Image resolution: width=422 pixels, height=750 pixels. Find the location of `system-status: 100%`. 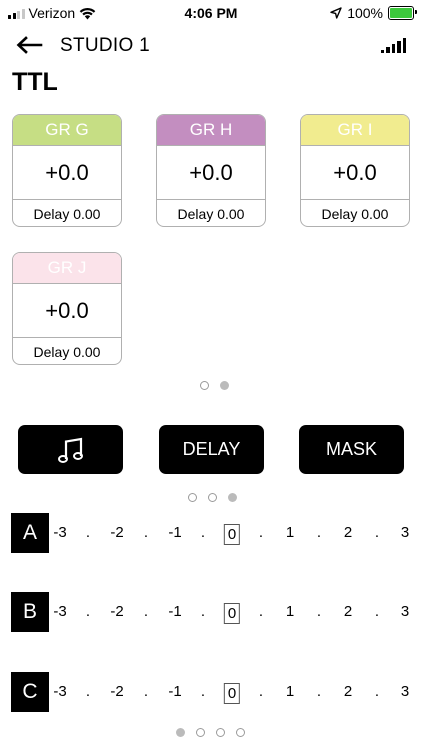

system-status: 100% is located at coordinates (373, 13).